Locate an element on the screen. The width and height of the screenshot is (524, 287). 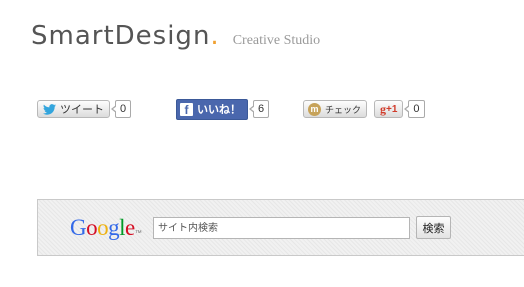
site-brand: SmartDesign . Creative Studio is located at coordinates (175, 41).